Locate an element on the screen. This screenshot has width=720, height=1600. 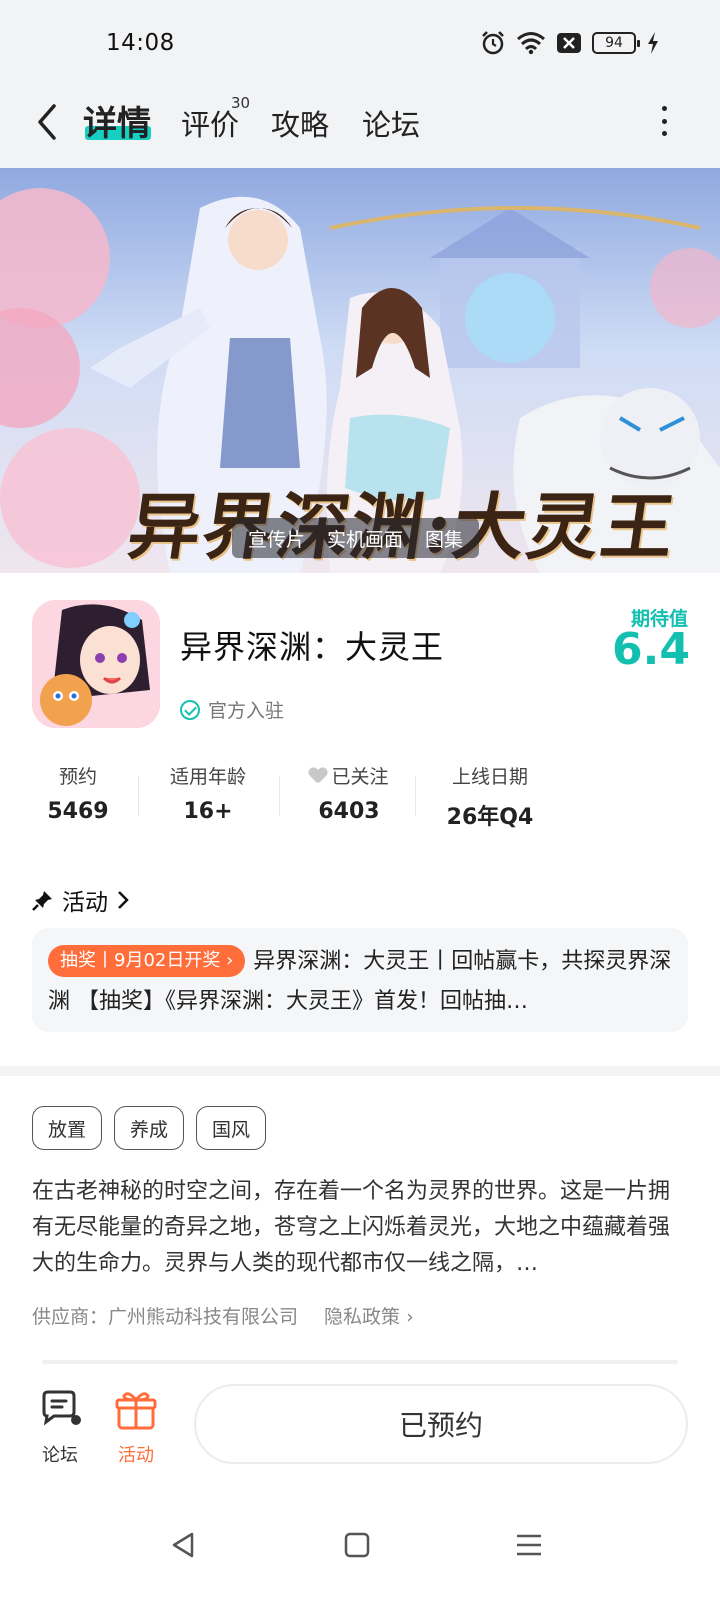
stat-followers: 已关注 6403 is located at coordinates (349, 793).